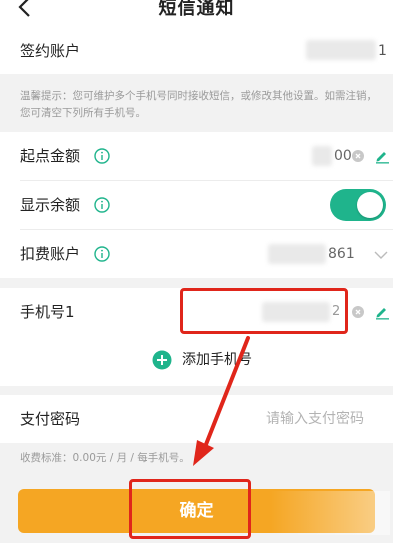  What do you see at coordinates (50, 51) in the screenshot?
I see `account-label: 签约账户` at bounding box center [50, 51].